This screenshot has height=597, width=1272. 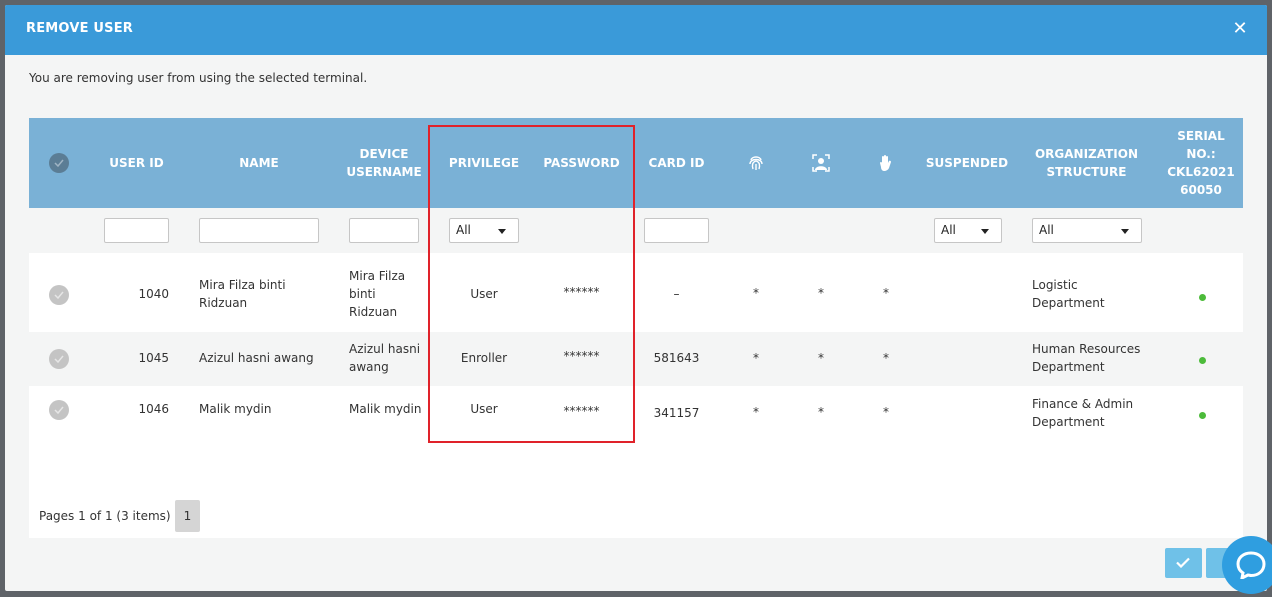 What do you see at coordinates (1086, 163) in the screenshot?
I see `col-organization-structure: ORGANIZATION STRUCTURE` at bounding box center [1086, 163].